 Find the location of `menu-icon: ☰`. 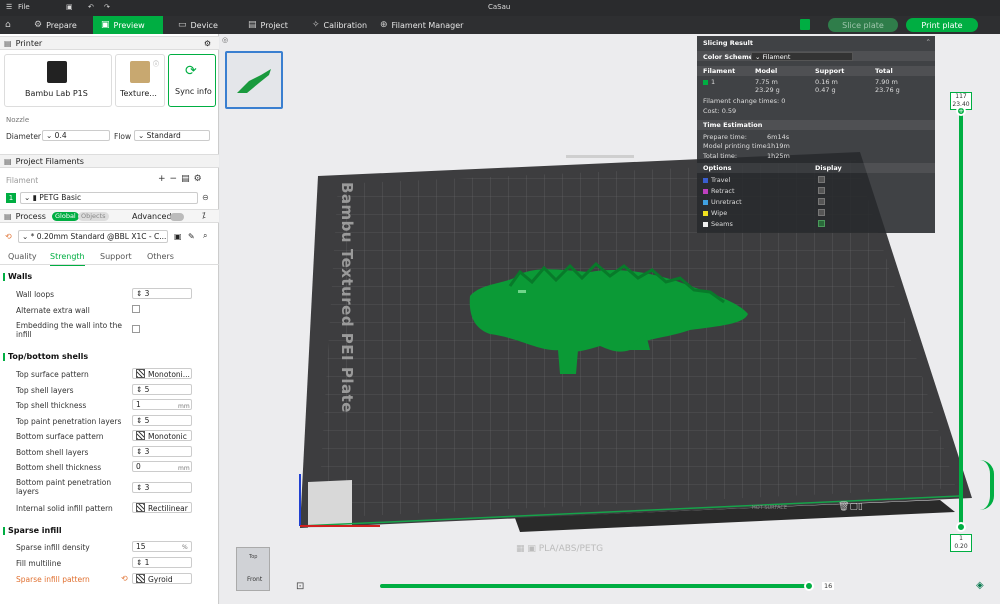

menu-icon: ☰ is located at coordinates (9, 7).